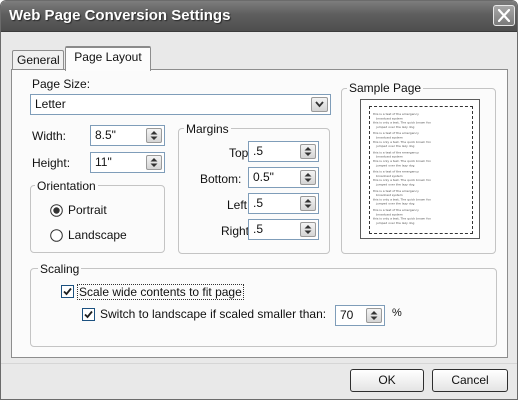 The image size is (518, 400). I want to click on page-size-select: Letter, so click(180, 104).